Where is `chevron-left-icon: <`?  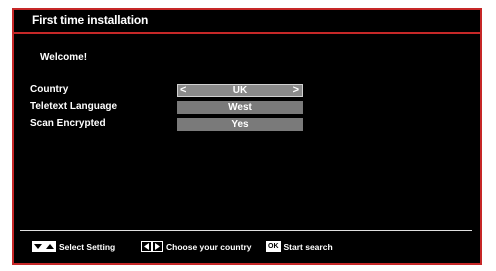
chevron-left-icon: < is located at coordinates (183, 90).